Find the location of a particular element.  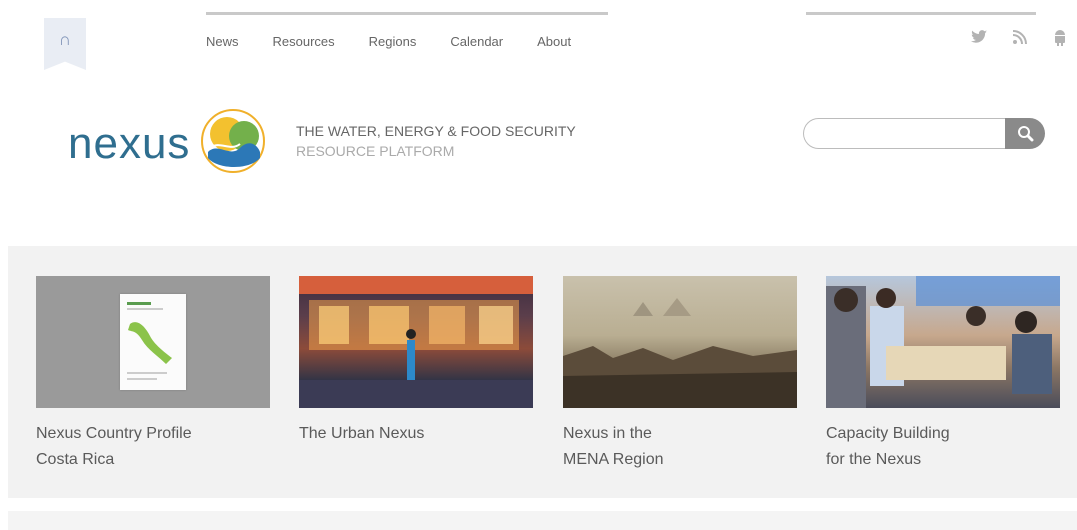

urban-nexus-image is located at coordinates (416, 342).